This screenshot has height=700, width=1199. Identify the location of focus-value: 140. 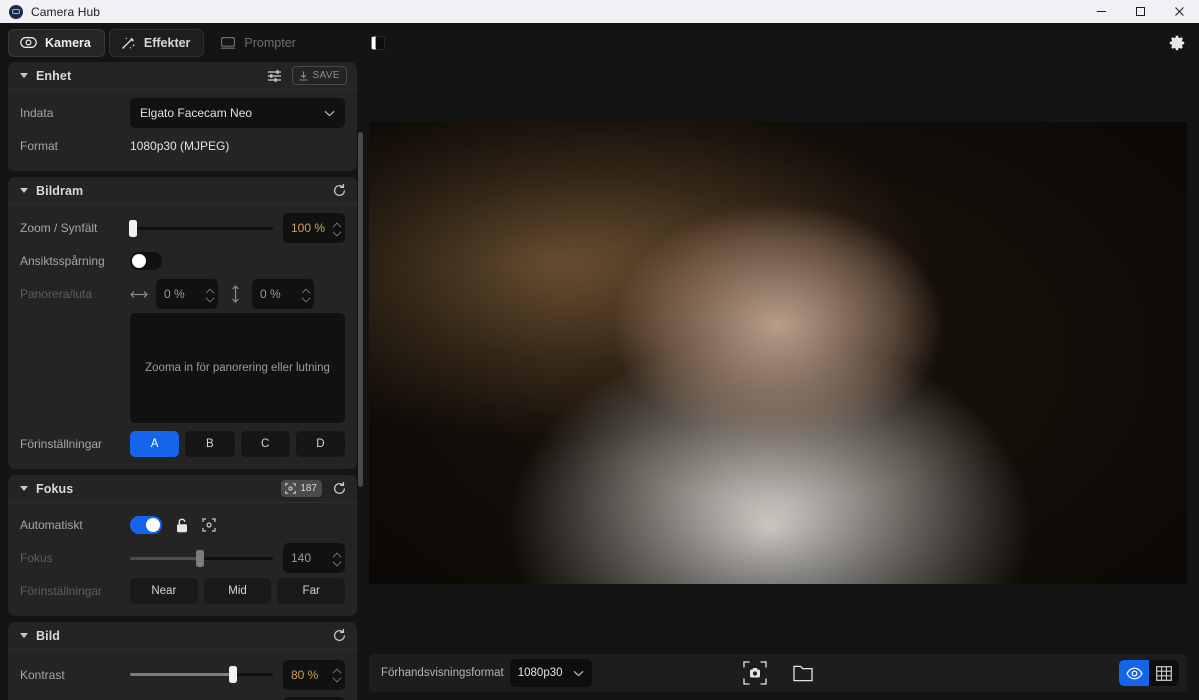
(301, 558).